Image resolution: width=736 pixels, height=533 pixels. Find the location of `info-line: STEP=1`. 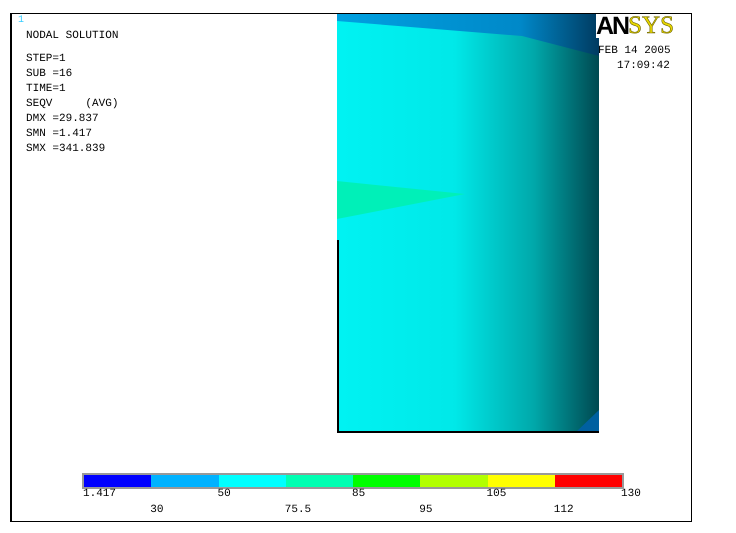

info-line: STEP=1 is located at coordinates (46, 59).